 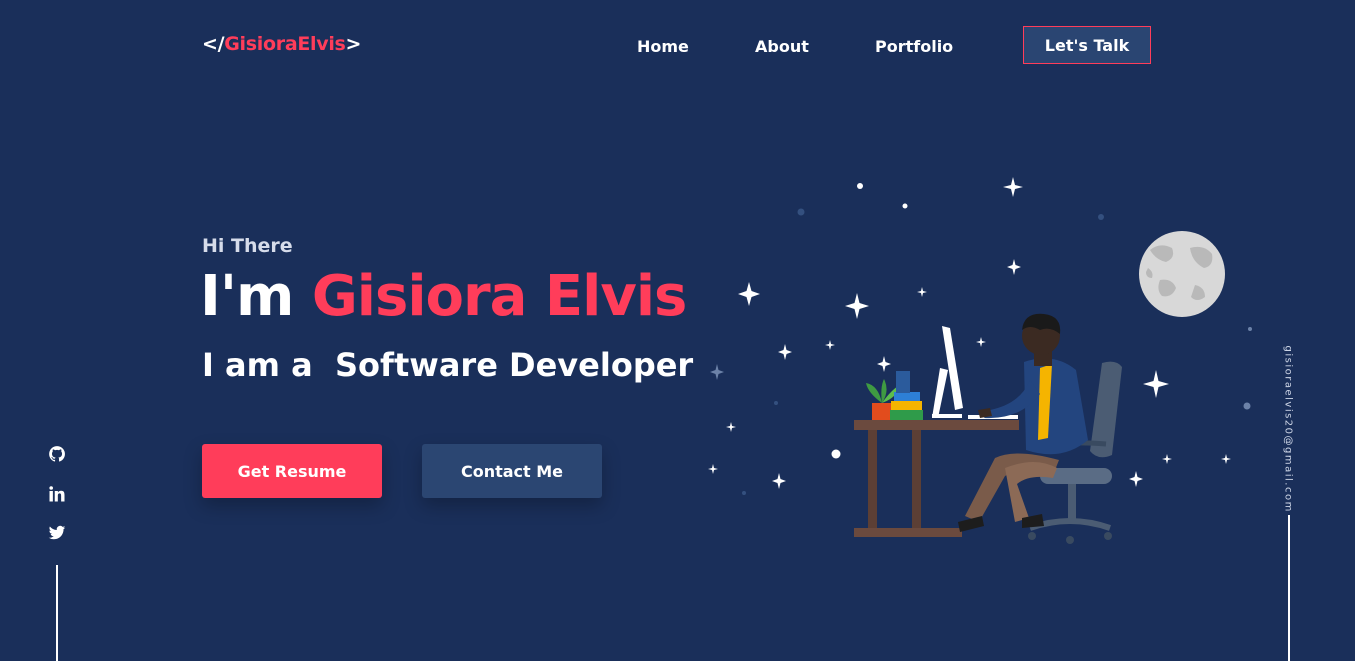 What do you see at coordinates (782, 46) in the screenshot?
I see `nav-about: About` at bounding box center [782, 46].